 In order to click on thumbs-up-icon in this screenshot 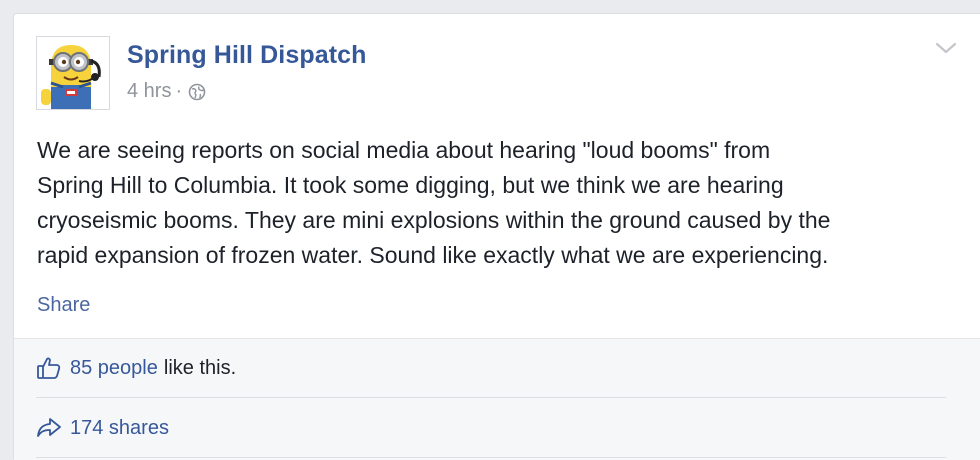, I will do `click(49, 368)`.